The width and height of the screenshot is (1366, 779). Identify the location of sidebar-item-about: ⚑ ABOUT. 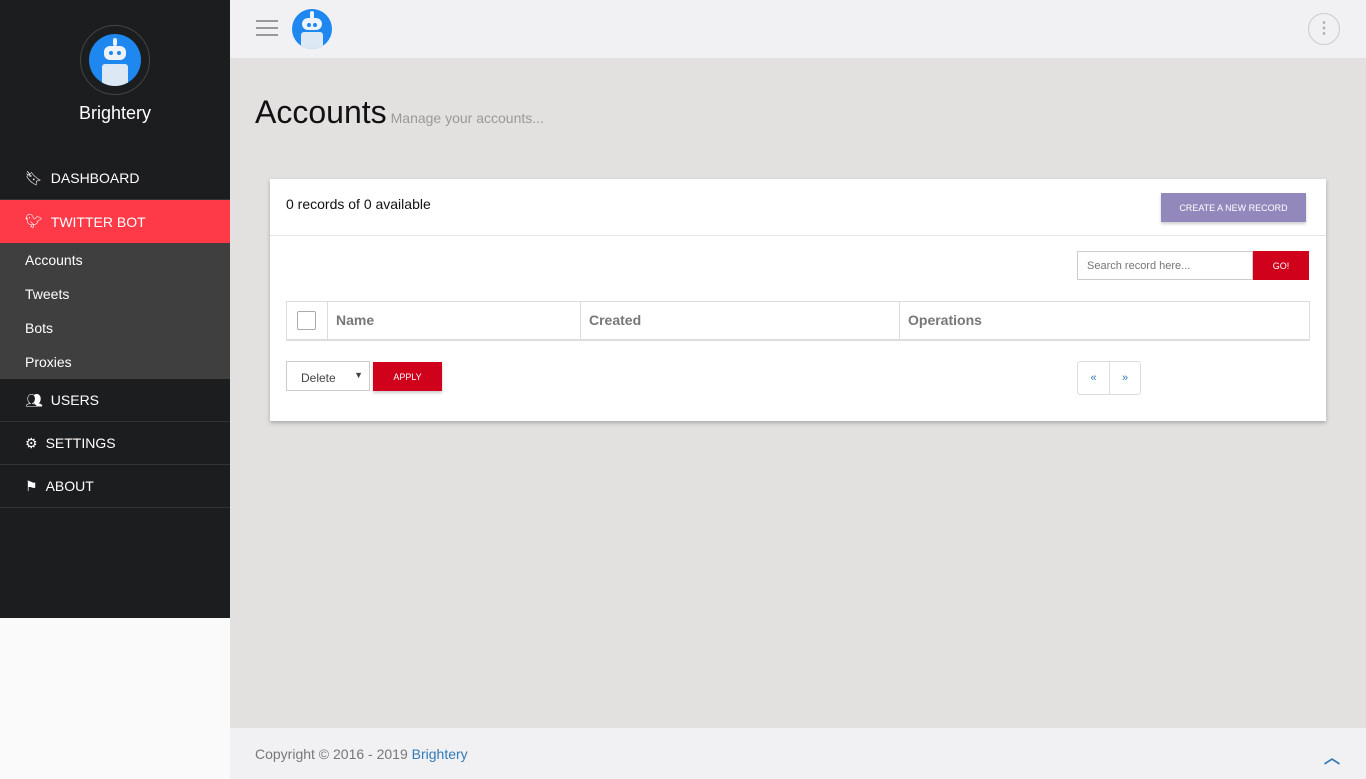
(115, 486).